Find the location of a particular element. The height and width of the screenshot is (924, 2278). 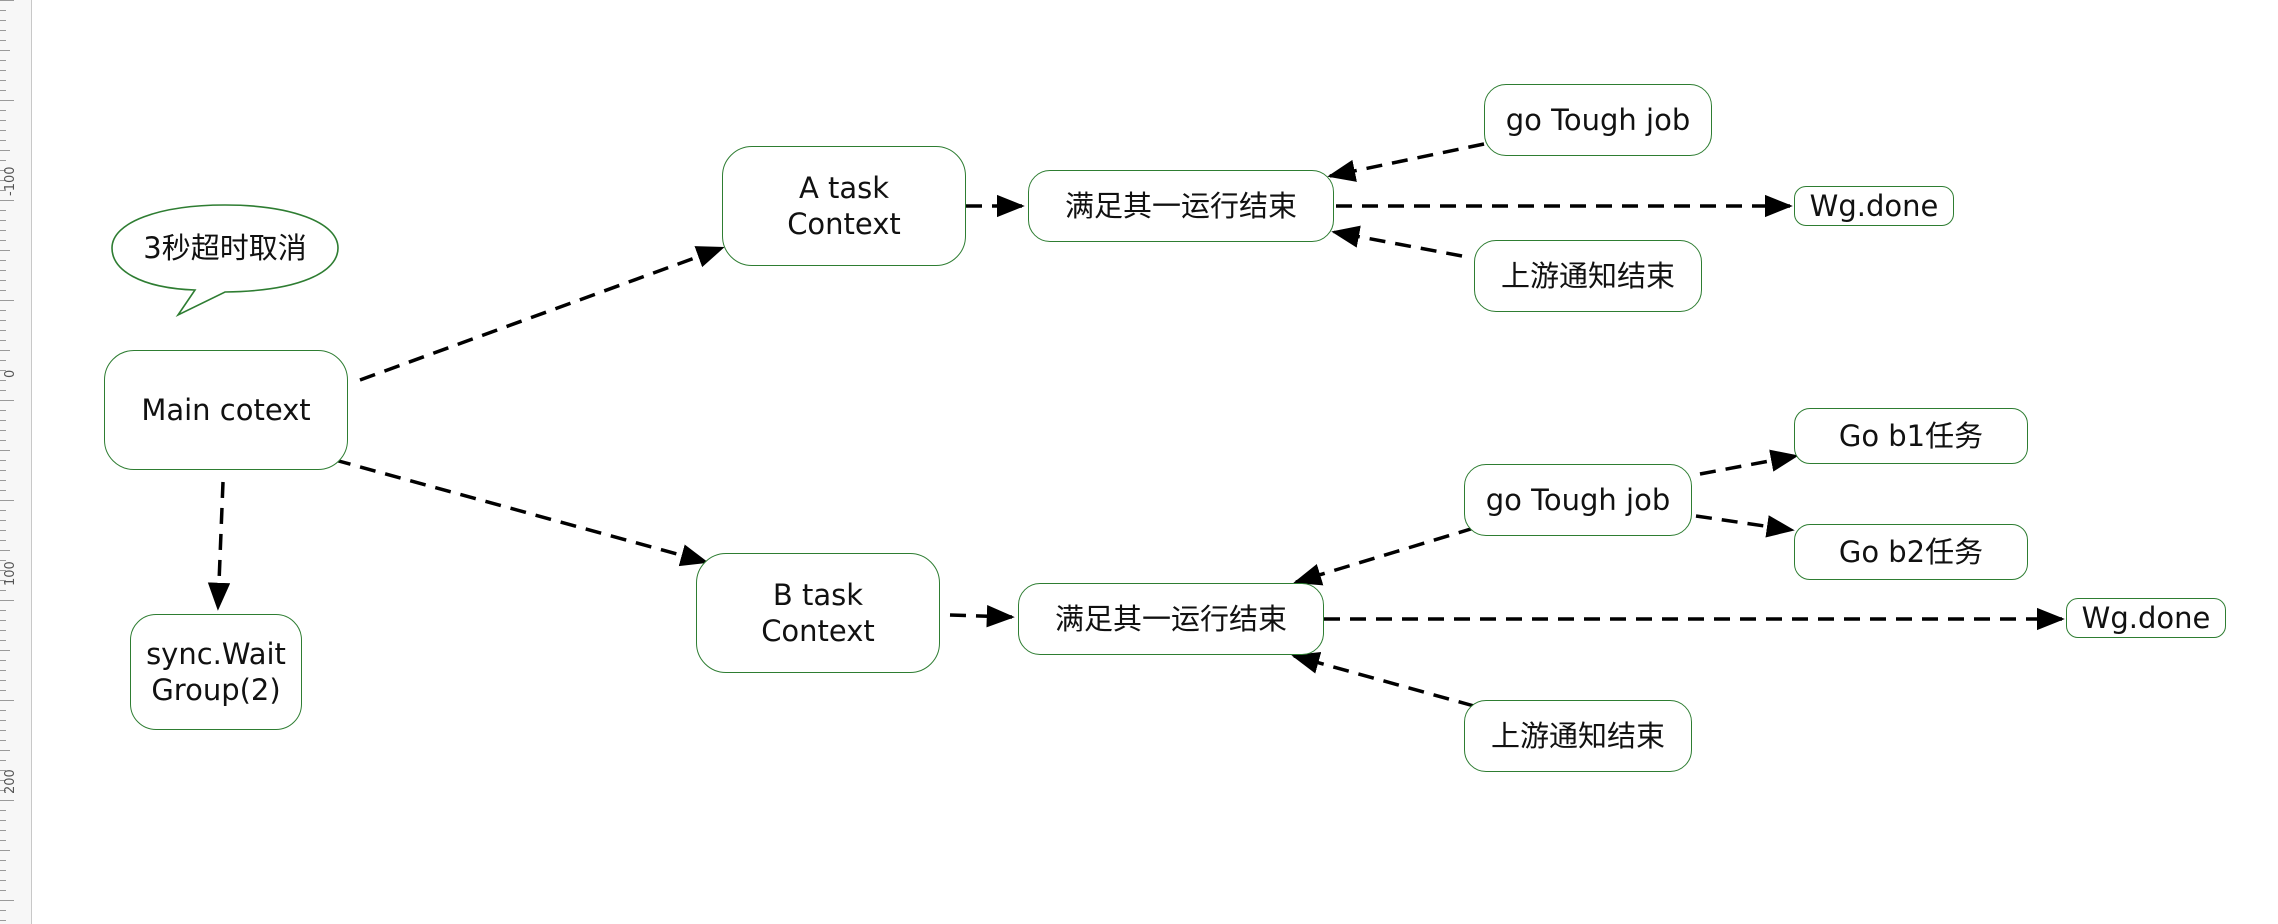

callout-text: 3秒超时取消 is located at coordinates (225, 248).